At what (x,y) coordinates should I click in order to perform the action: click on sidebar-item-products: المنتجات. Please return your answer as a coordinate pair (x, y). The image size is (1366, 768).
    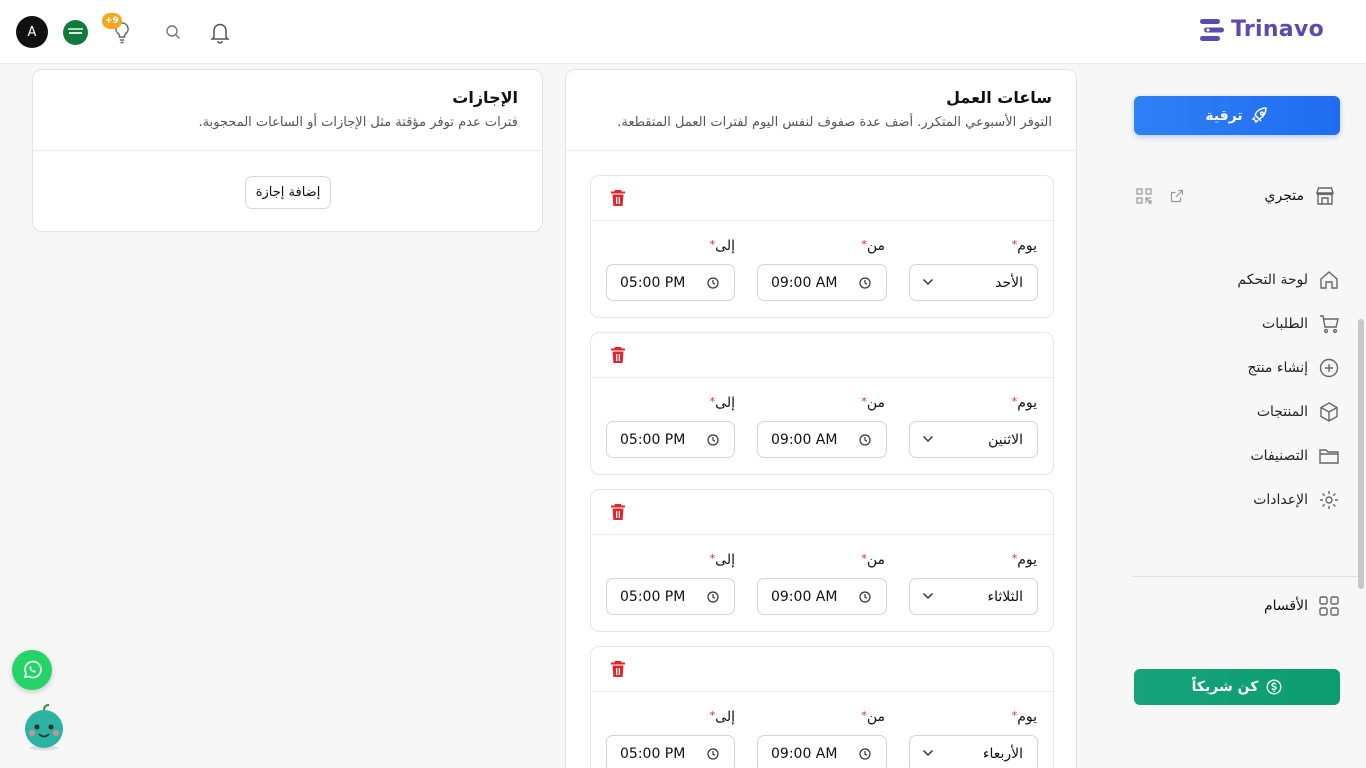
    Looking at the image, I should click on (1288, 412).